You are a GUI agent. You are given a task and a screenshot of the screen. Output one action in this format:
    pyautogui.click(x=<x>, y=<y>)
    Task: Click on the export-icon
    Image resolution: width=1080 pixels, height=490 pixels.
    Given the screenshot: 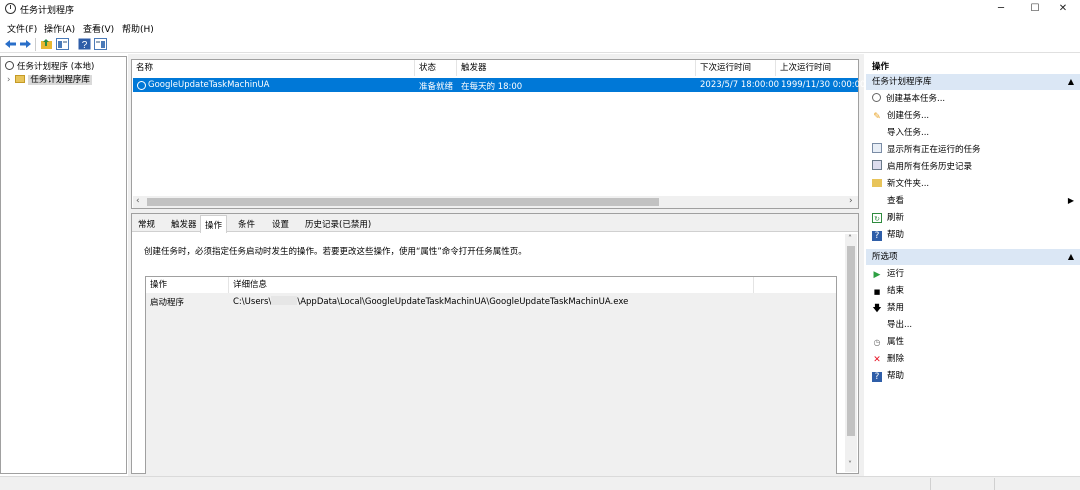 What is the action you would take?
    pyautogui.click(x=877, y=323)
    